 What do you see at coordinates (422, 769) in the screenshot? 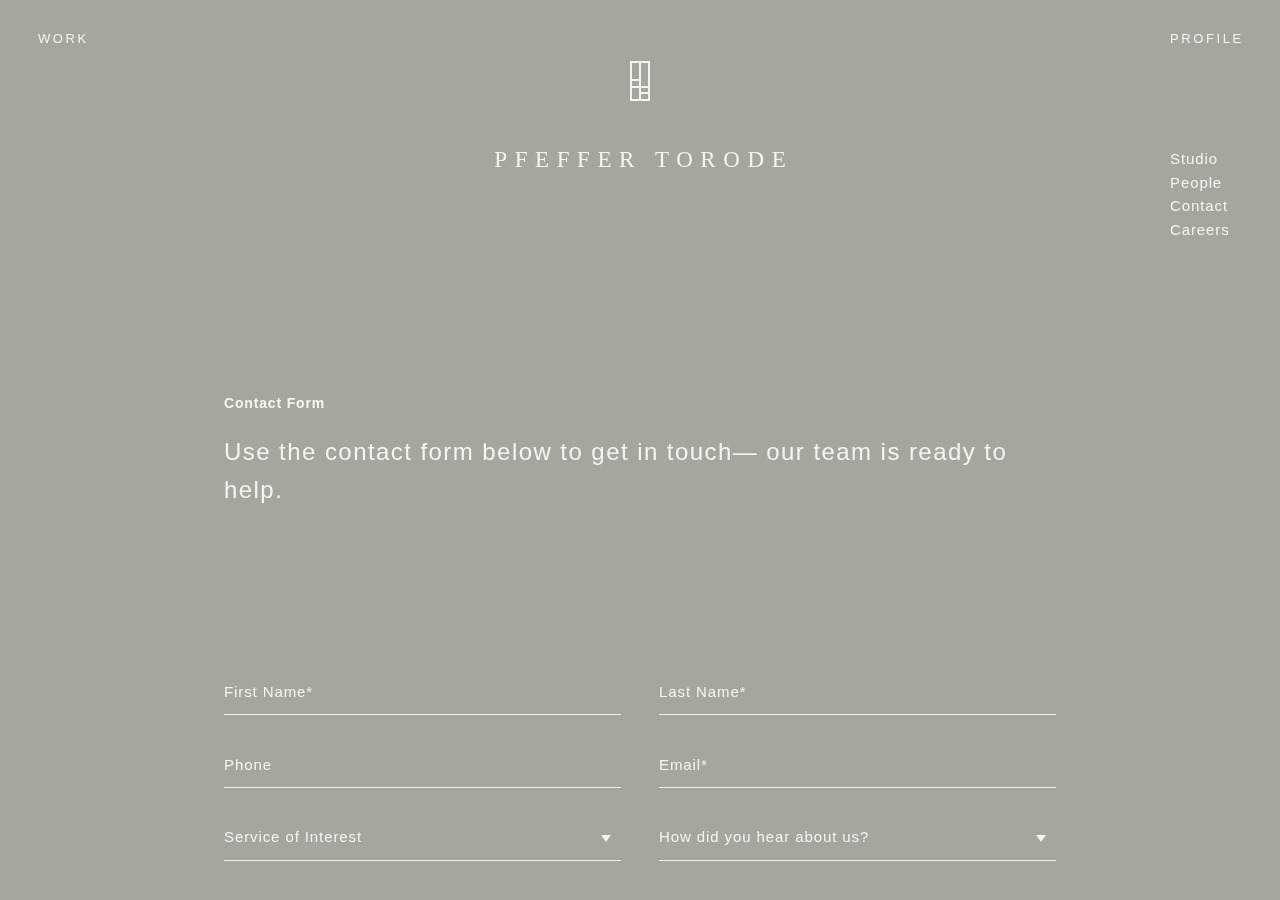
I see `text-input-field: Phone` at bounding box center [422, 769].